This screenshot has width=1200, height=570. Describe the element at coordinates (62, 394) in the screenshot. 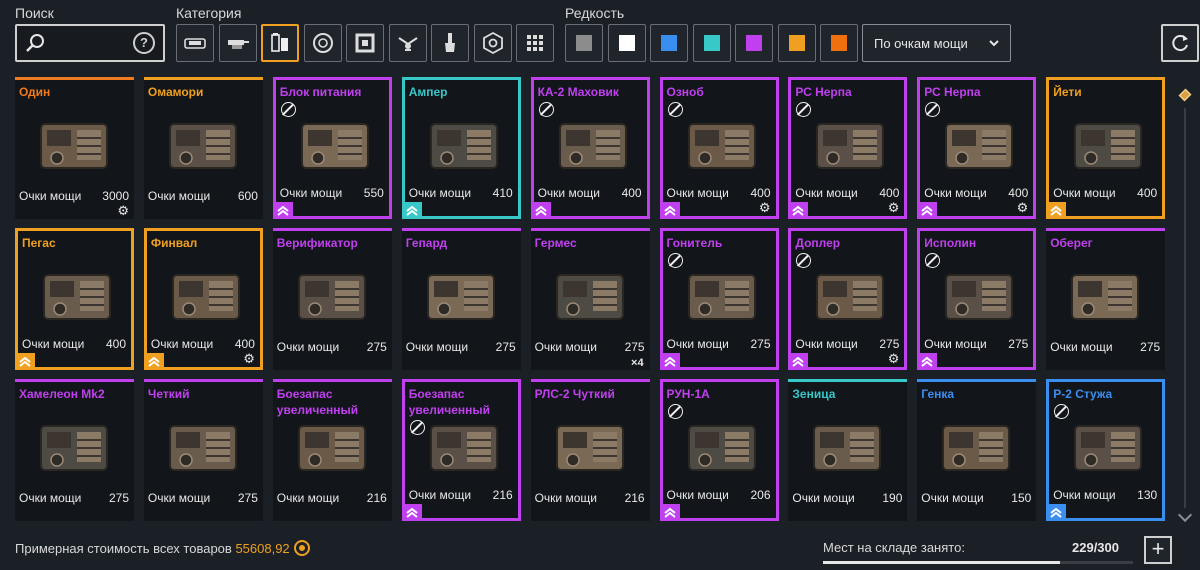

I see `item-name: Хамелеон Mk2` at that location.